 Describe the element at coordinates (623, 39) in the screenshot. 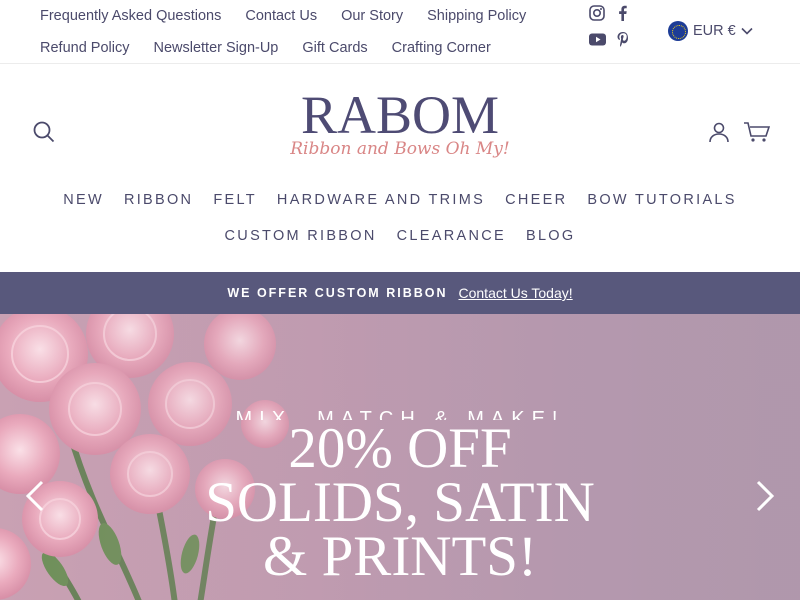

I see `pinterest-icon` at that location.